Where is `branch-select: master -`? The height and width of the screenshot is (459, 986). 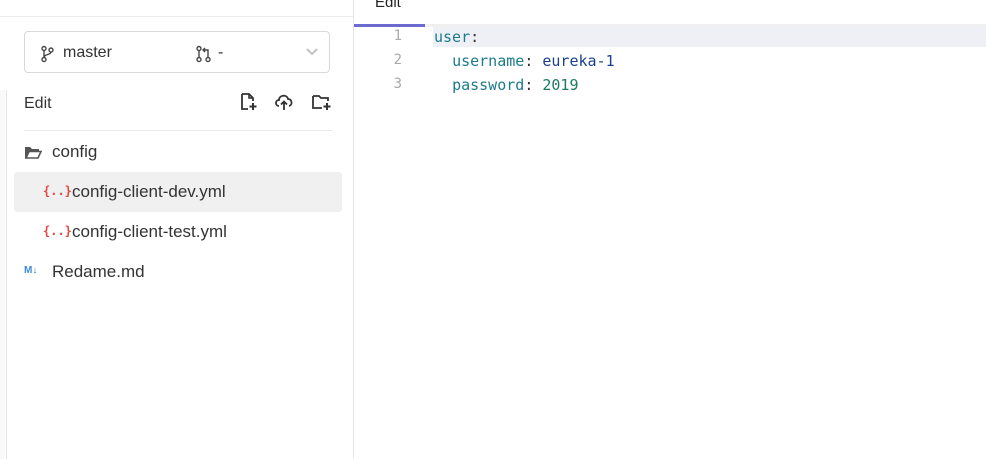 branch-select: master - is located at coordinates (177, 52).